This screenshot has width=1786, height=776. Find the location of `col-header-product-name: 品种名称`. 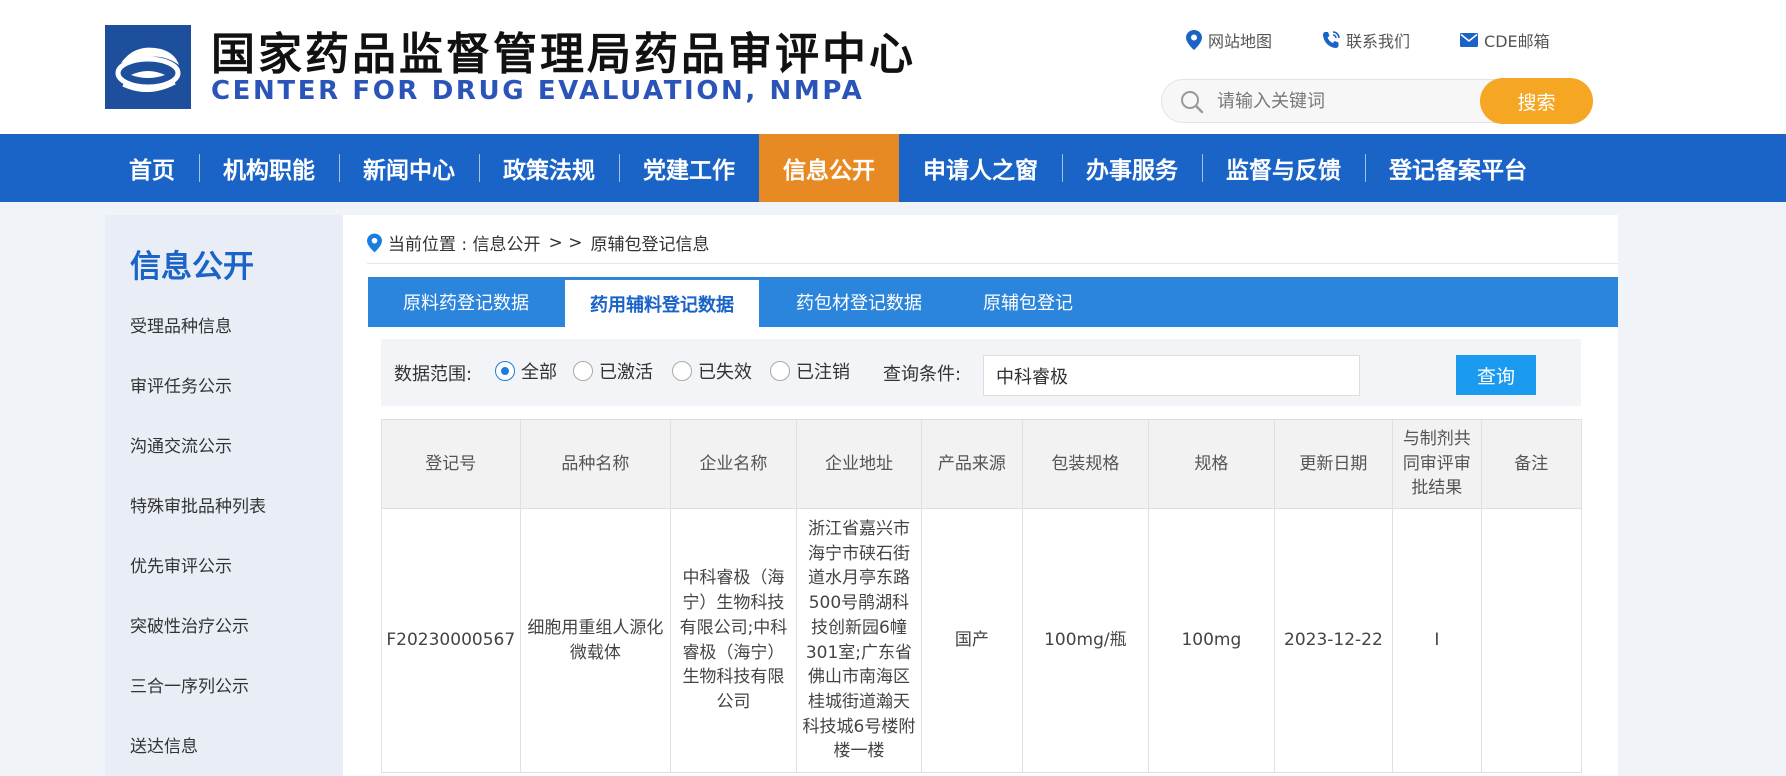

col-header-product-name: 品种名称 is located at coordinates (595, 464).